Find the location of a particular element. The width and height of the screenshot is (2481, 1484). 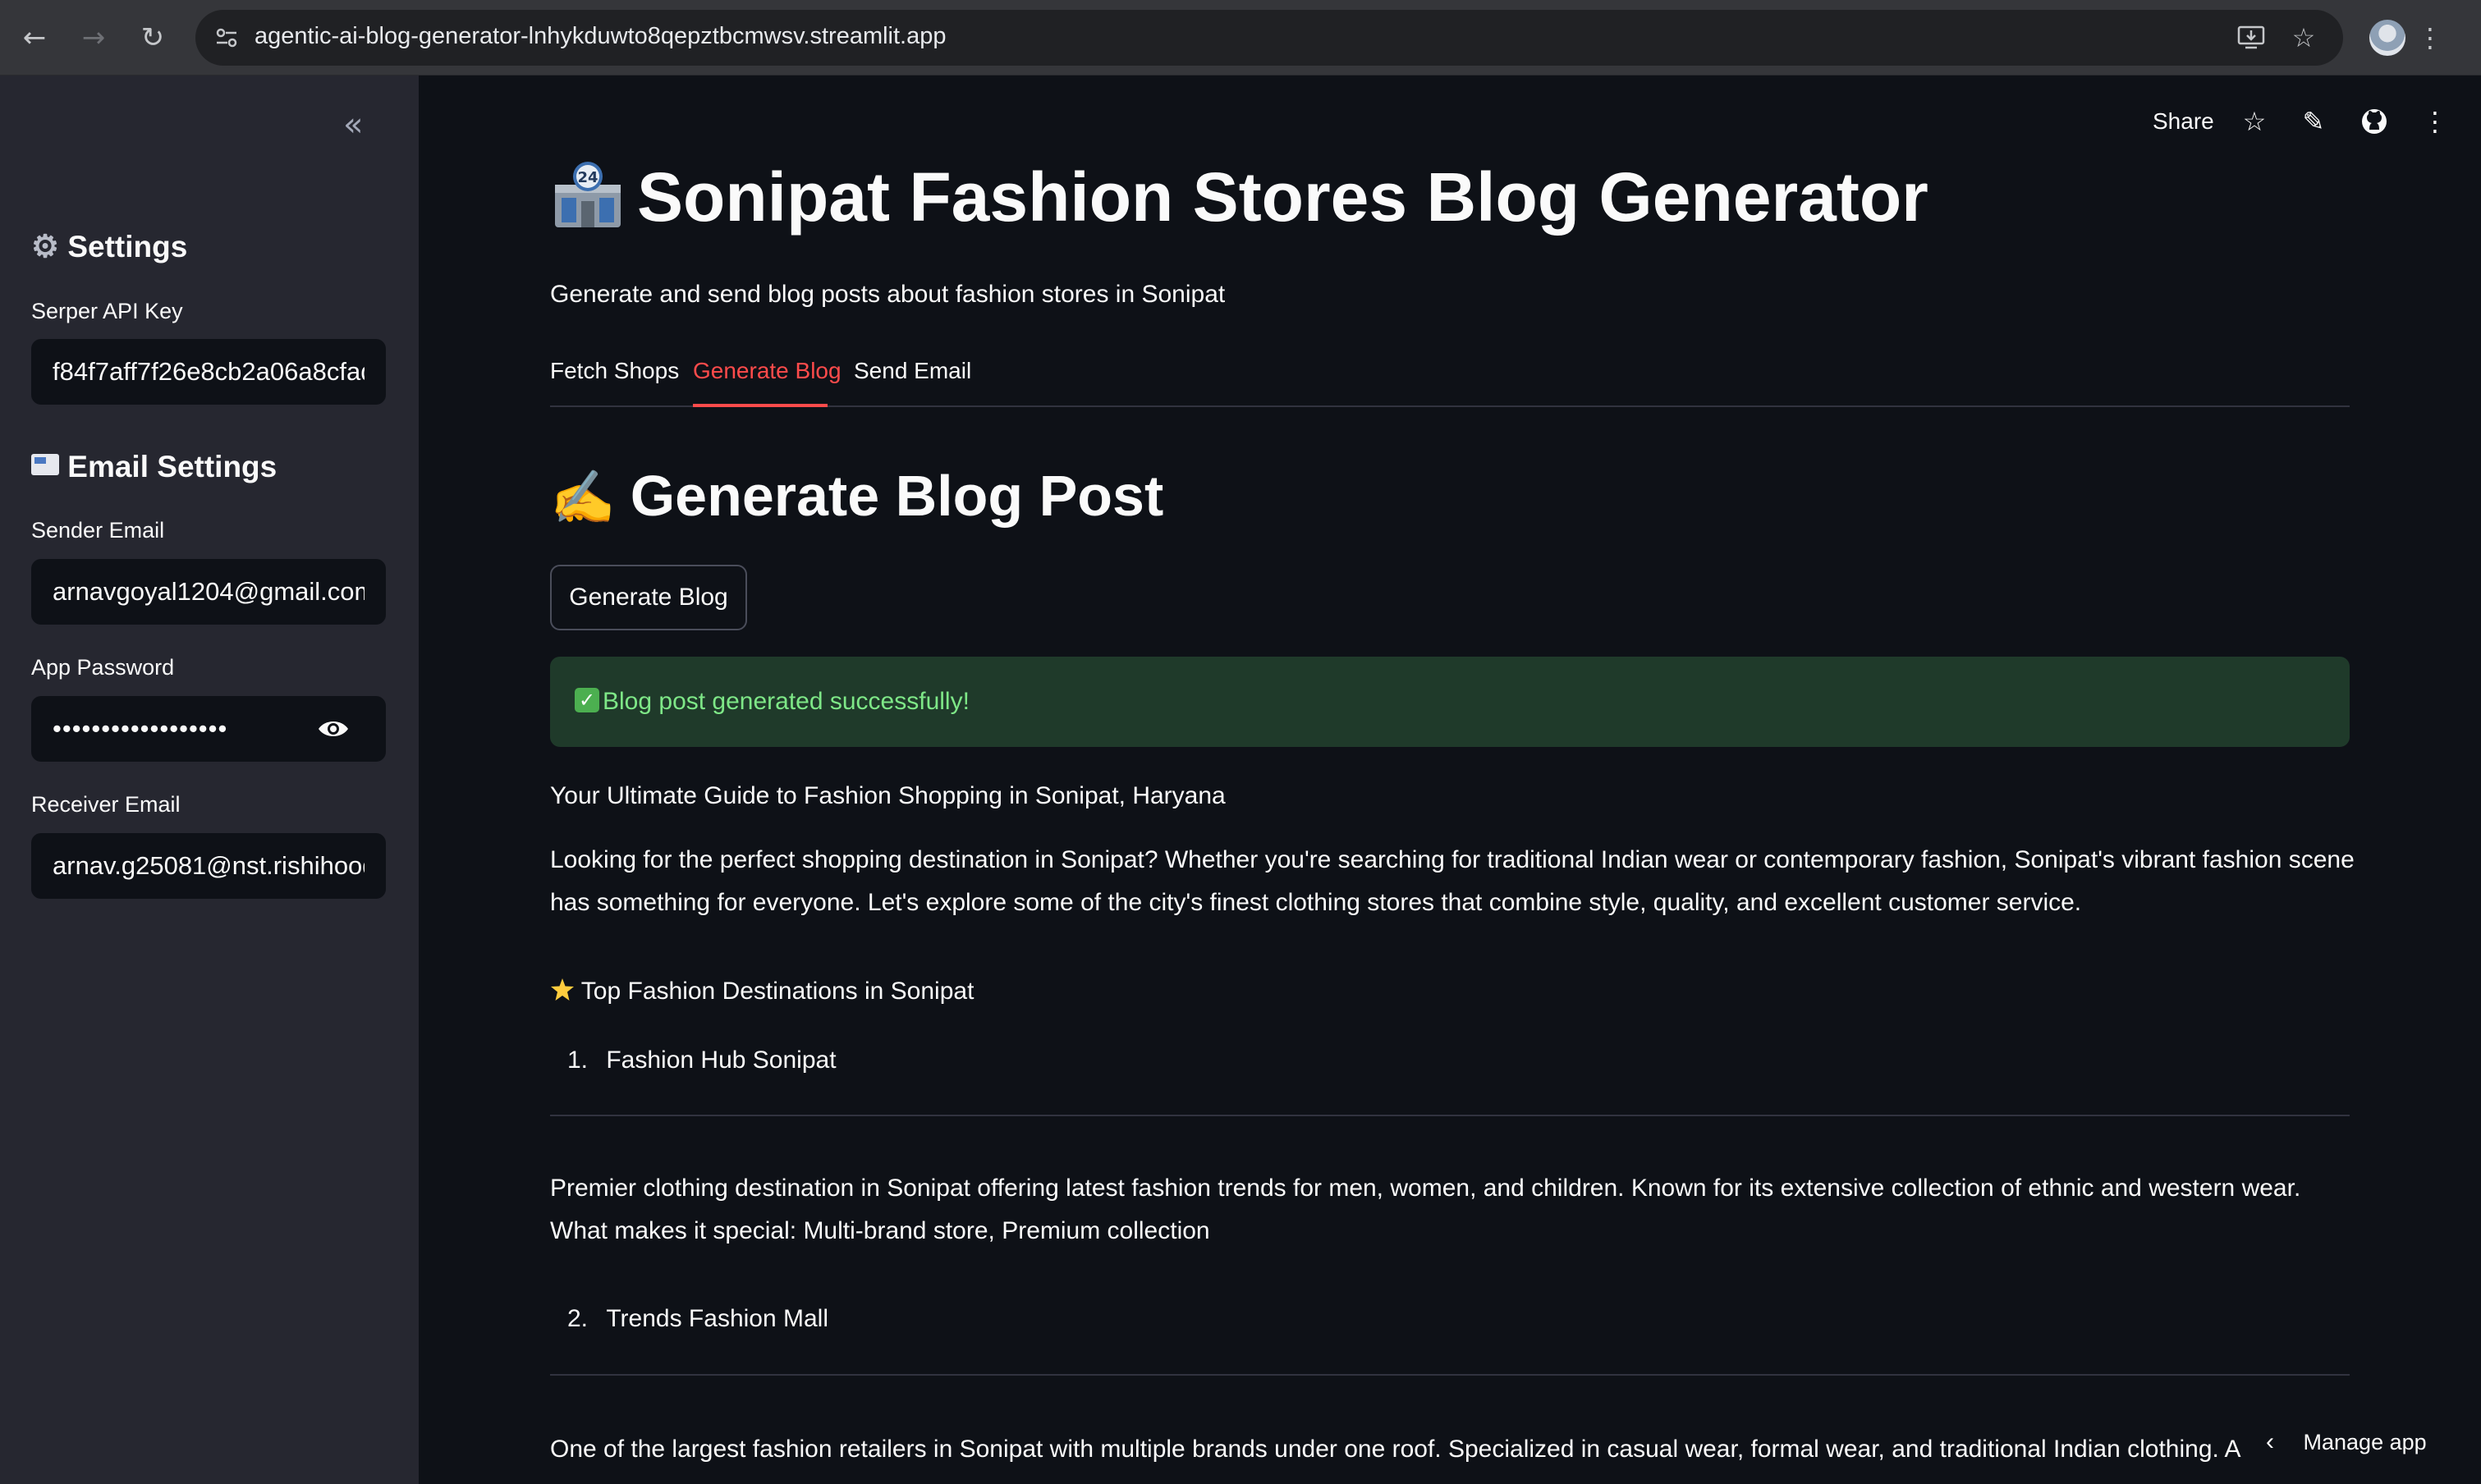

top-destinations-heading: Top Fashion Destinations in Sonipat is located at coordinates (1453, 991).